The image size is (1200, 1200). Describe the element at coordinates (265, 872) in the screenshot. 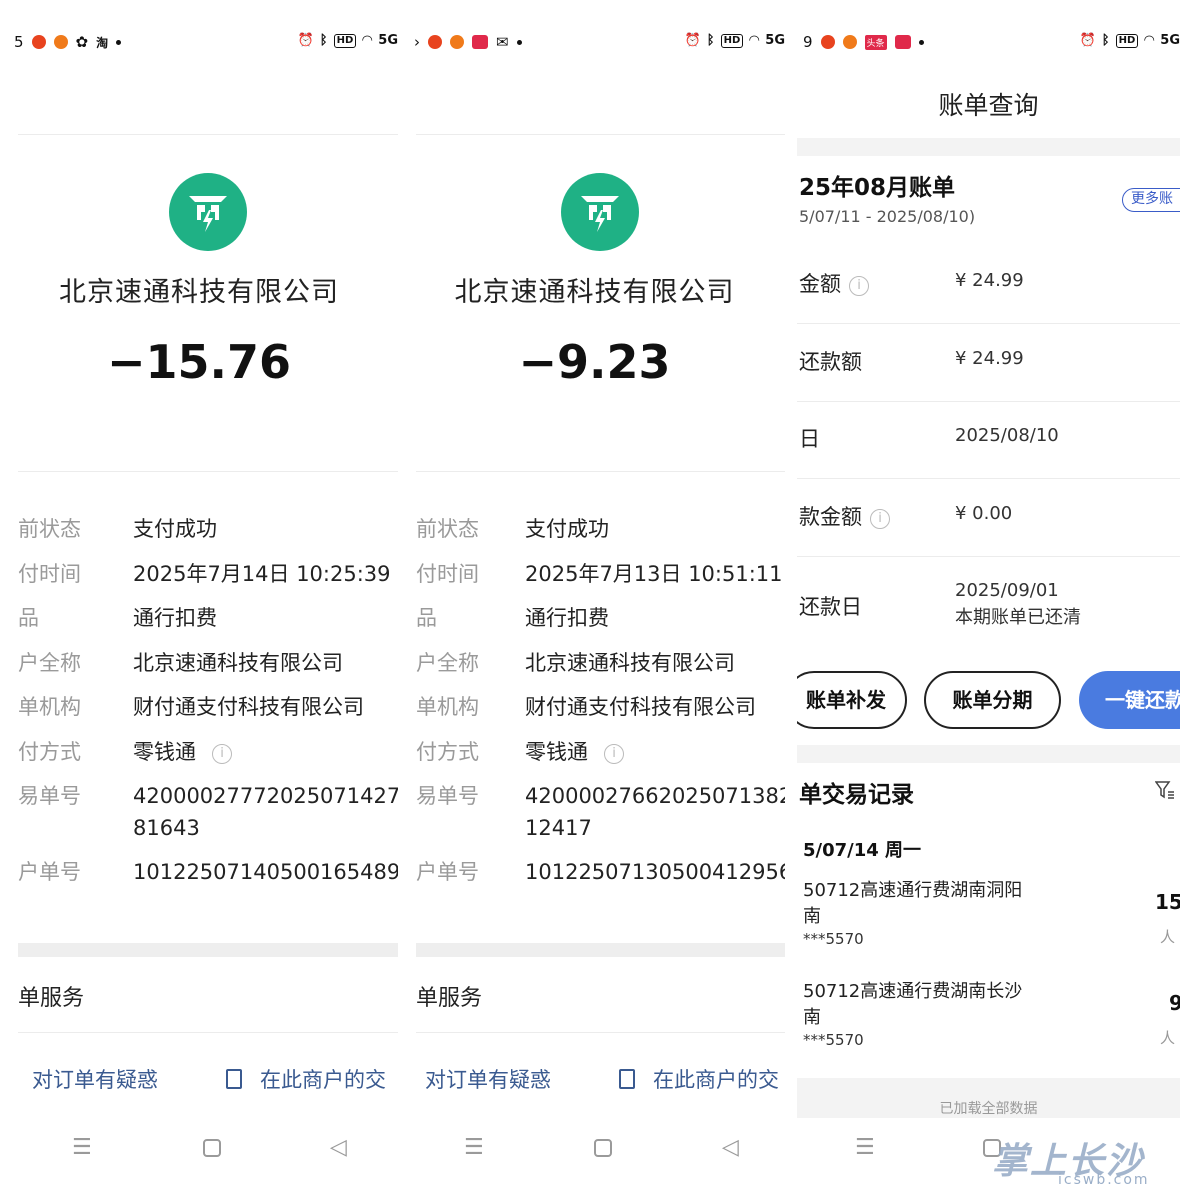

I see `row-value: 1012250714050016548​9` at that location.